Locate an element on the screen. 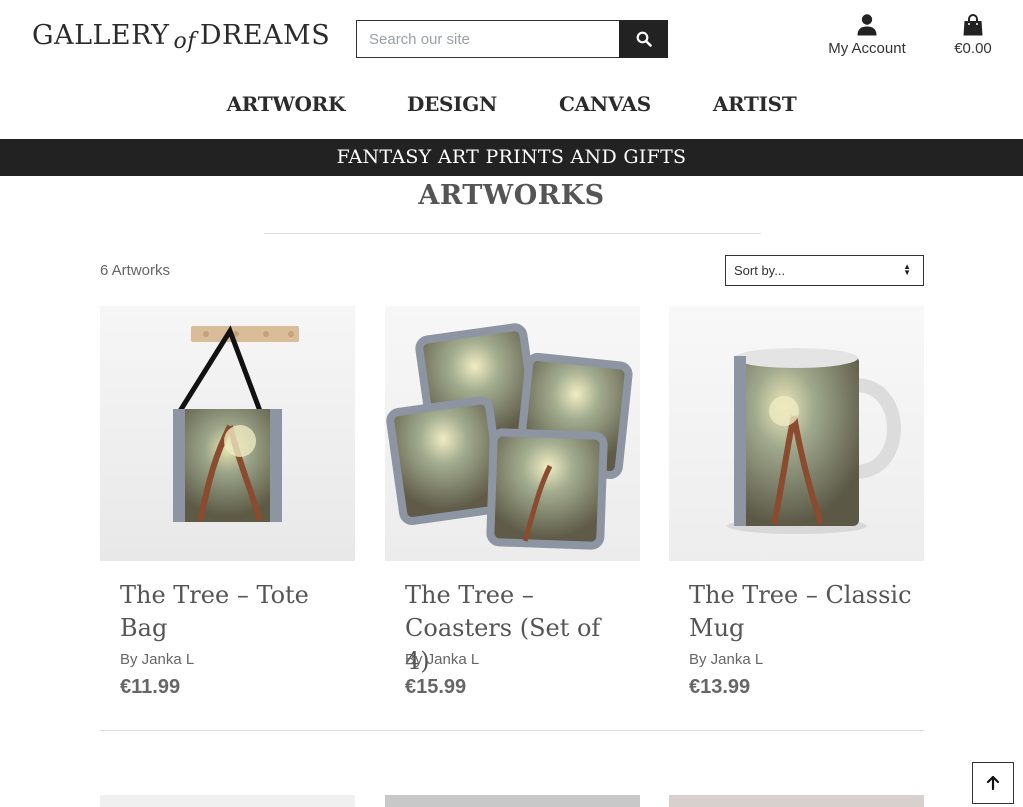 The image size is (1023, 807). row-divider is located at coordinates (512, 730).